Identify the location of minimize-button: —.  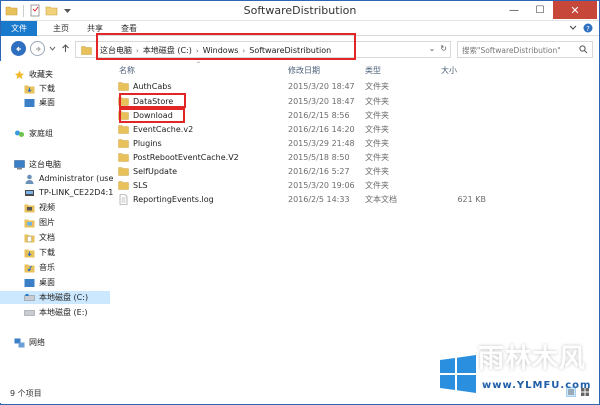
(514, 10).